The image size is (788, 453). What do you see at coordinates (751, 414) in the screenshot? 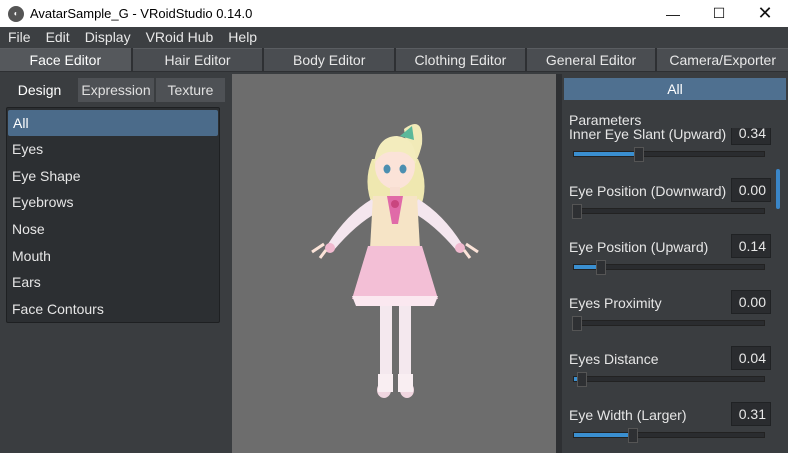
I see `parameter-value-input: 0.31` at bounding box center [751, 414].